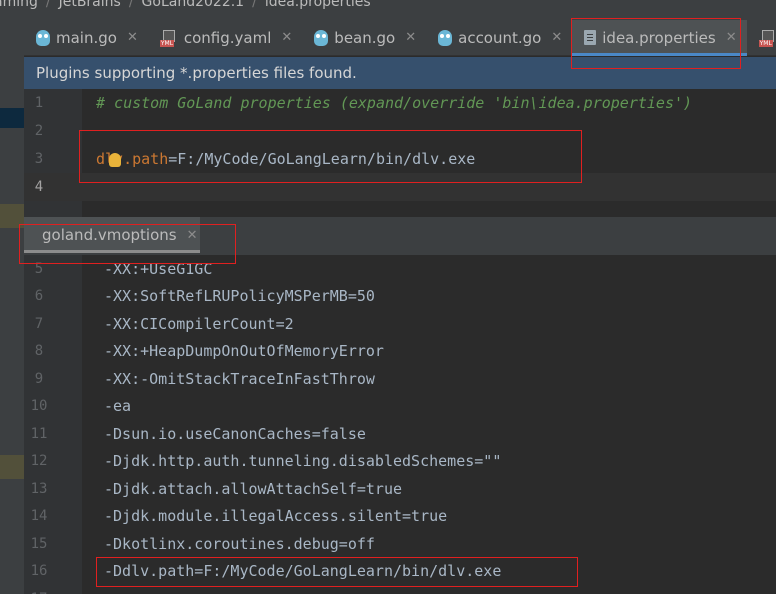 The height and width of the screenshot is (594, 776). What do you see at coordinates (193, 5) in the screenshot?
I see `breadcrumb-item: GoLand2022.1` at bounding box center [193, 5].